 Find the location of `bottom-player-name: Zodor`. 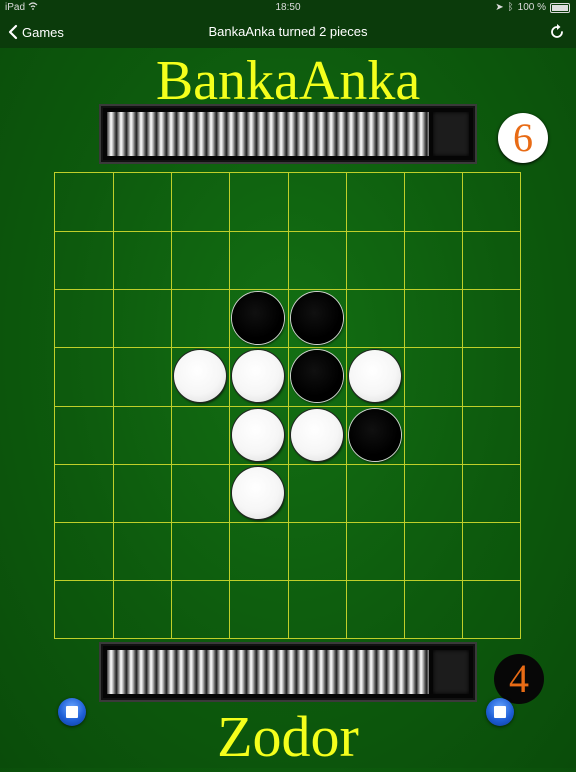

bottom-player-name: Zodor is located at coordinates (288, 736).